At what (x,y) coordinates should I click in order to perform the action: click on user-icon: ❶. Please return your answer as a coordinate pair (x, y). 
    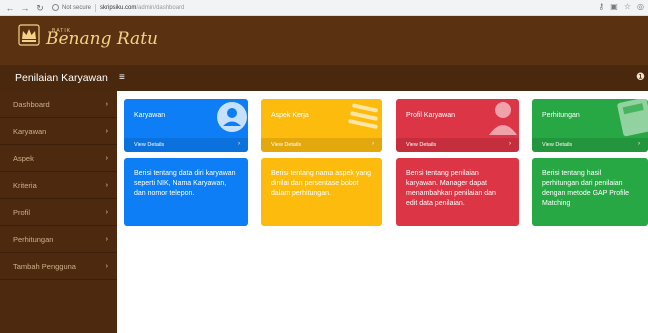
    Looking at the image, I should click on (640, 77).